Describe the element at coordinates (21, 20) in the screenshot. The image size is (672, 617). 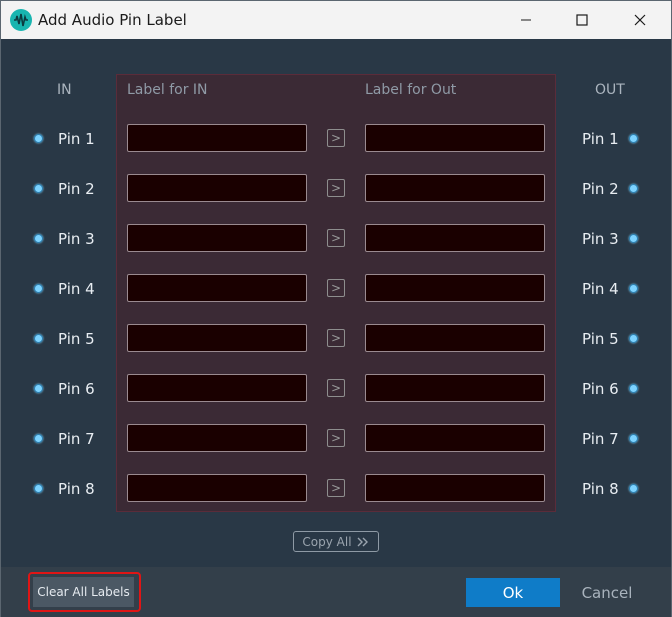
I see `audio-app-icon` at that location.